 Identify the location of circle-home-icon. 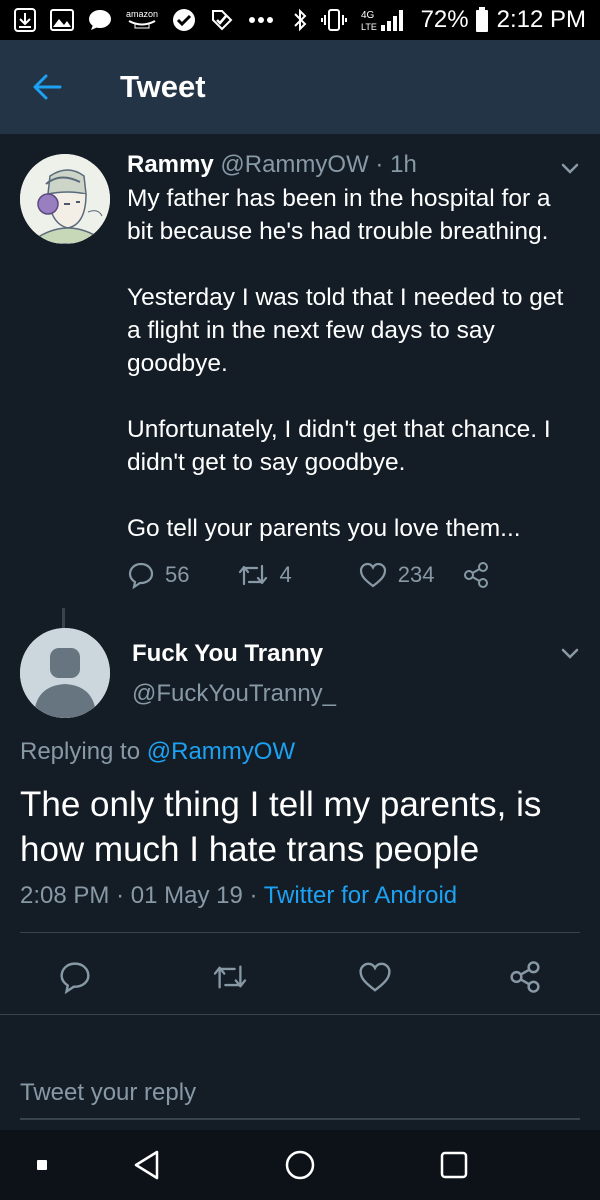
(300, 1165).